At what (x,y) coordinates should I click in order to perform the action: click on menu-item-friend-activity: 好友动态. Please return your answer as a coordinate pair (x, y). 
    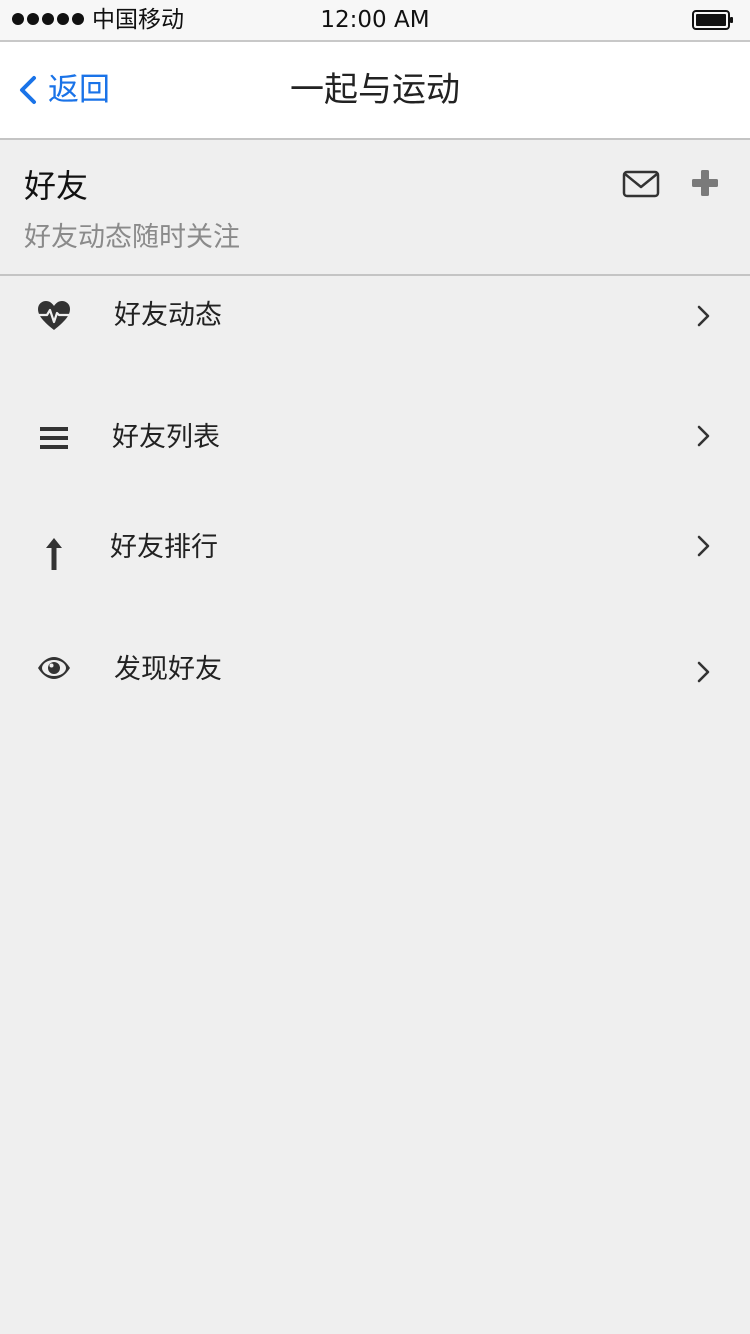
    Looking at the image, I should click on (375, 316).